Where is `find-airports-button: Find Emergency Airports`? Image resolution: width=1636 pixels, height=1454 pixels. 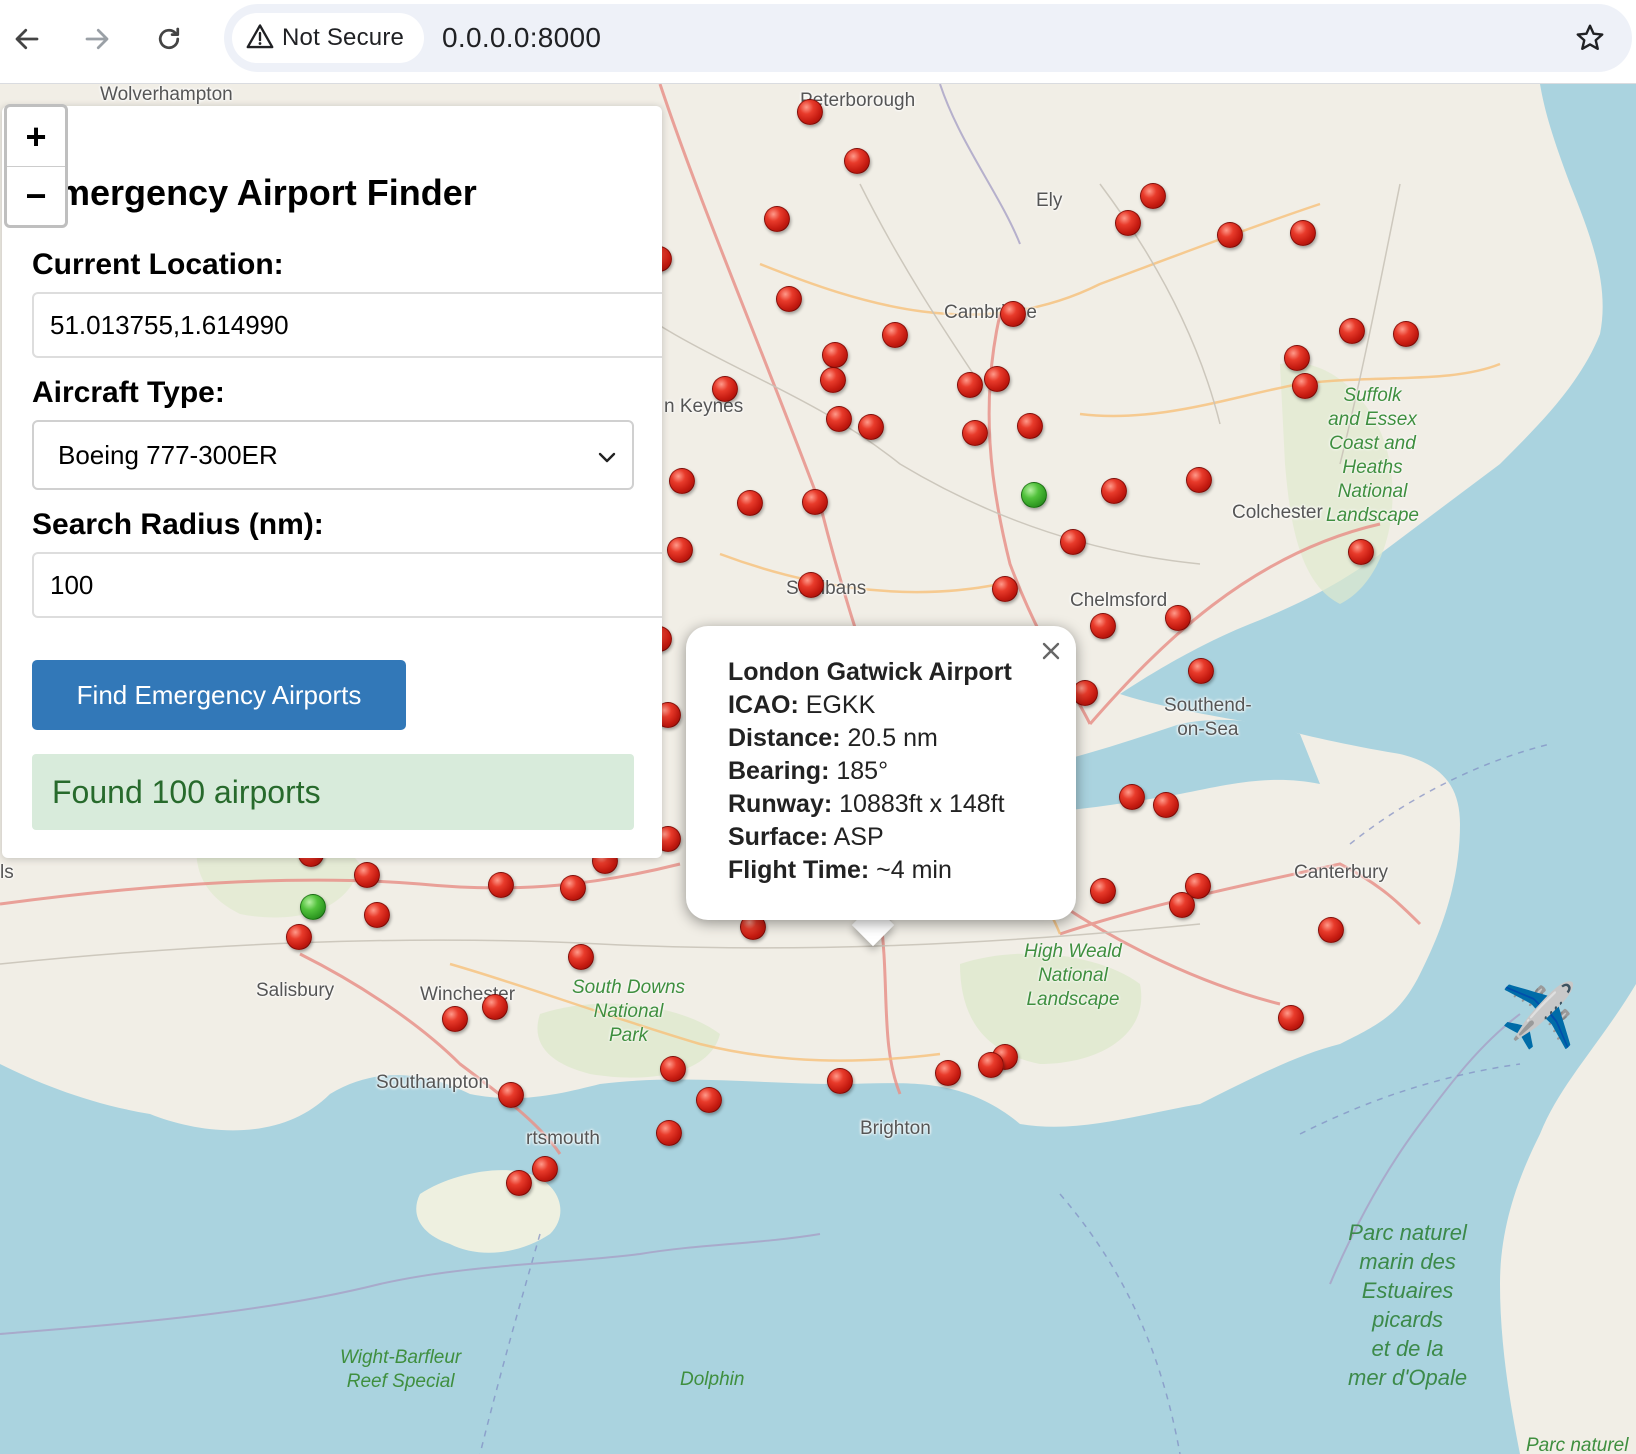
find-airports-button: Find Emergency Airports is located at coordinates (219, 695).